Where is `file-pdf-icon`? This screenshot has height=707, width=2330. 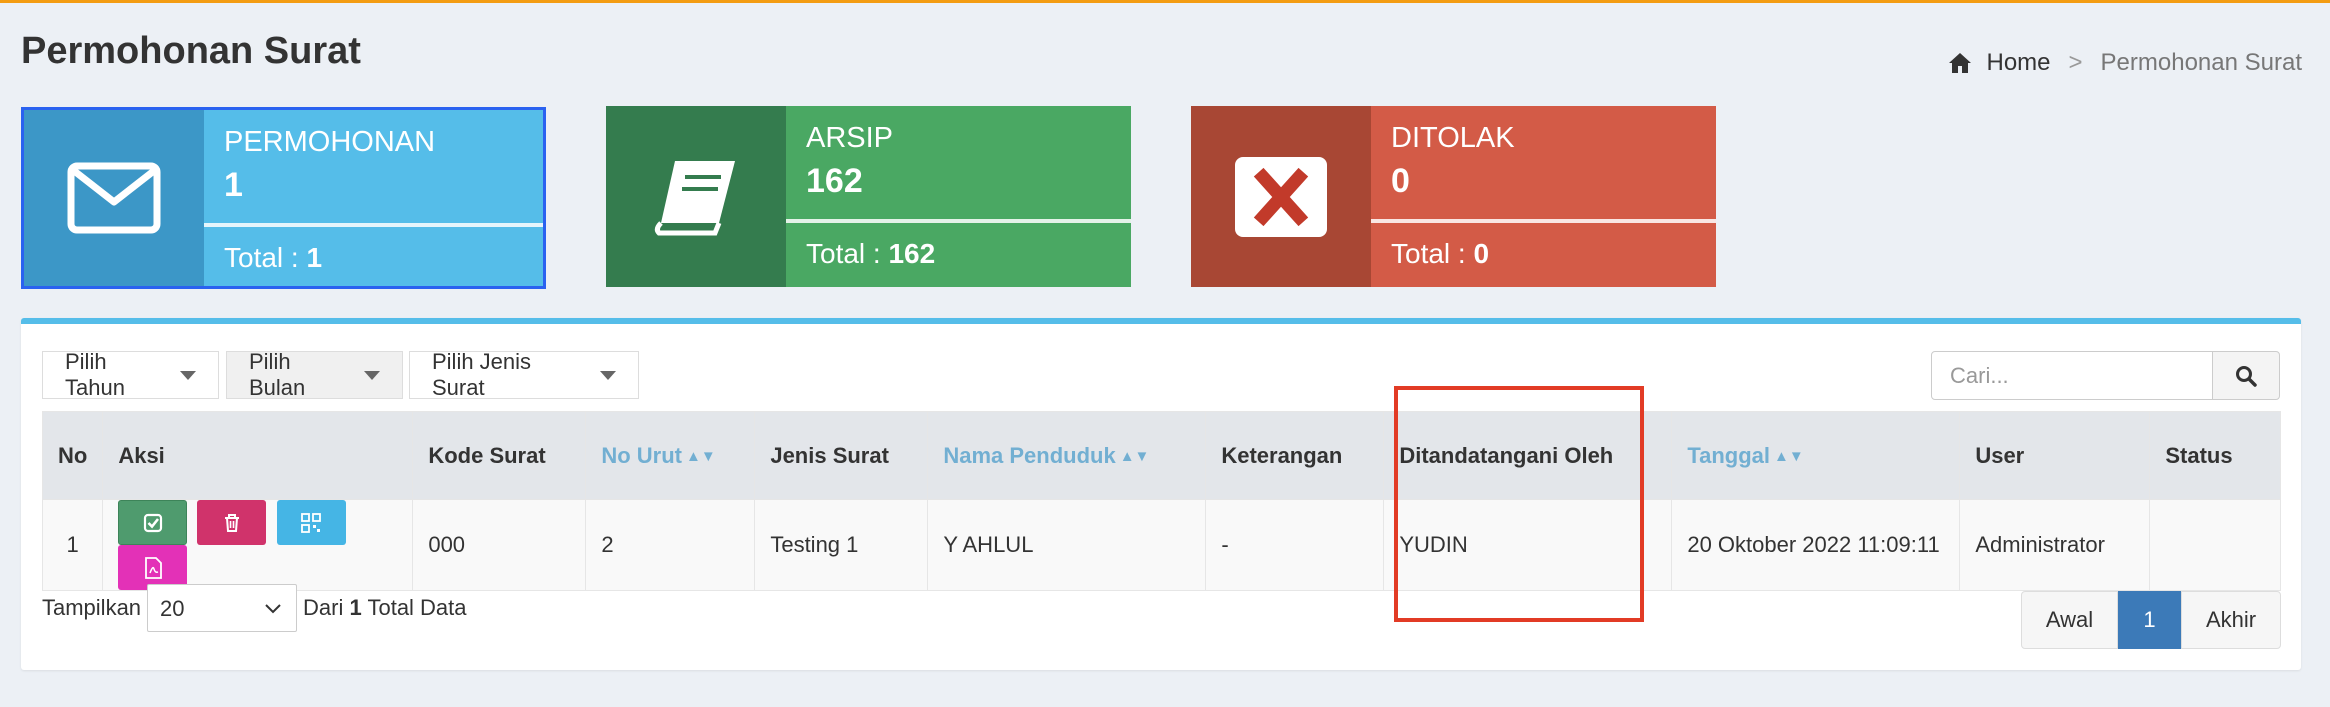 file-pdf-icon is located at coordinates (153, 567).